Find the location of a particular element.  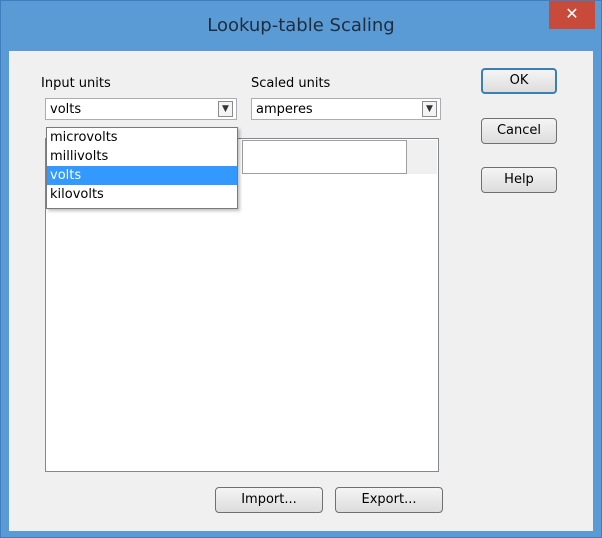

ok-button: OK is located at coordinates (519, 81).